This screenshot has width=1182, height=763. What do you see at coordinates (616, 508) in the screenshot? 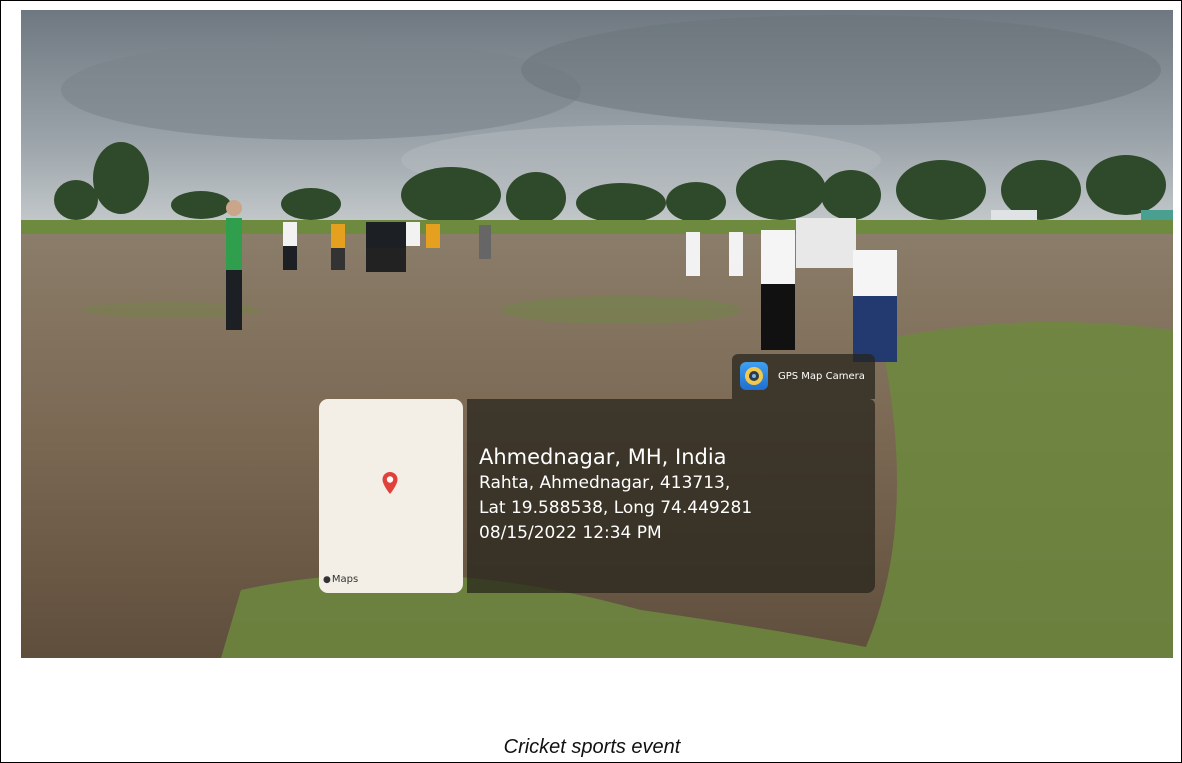
I see `location-coordinates: Lat 19.588538, Long 74.449281` at bounding box center [616, 508].